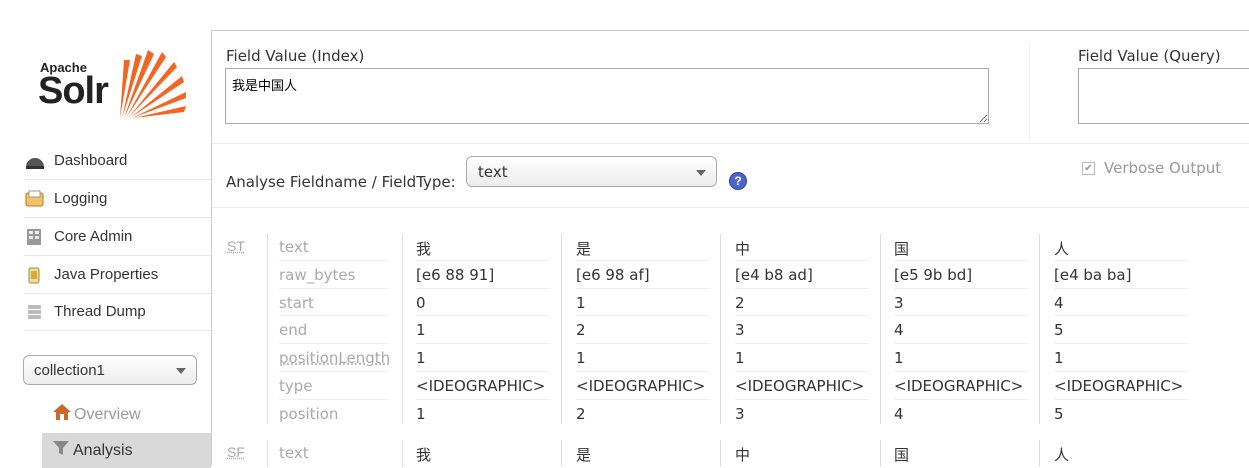 Image resolution: width=1249 pixels, height=468 pixels. Describe the element at coordinates (1149, 56) in the screenshot. I see `field-value-query-label: Field Value (Query)` at that location.